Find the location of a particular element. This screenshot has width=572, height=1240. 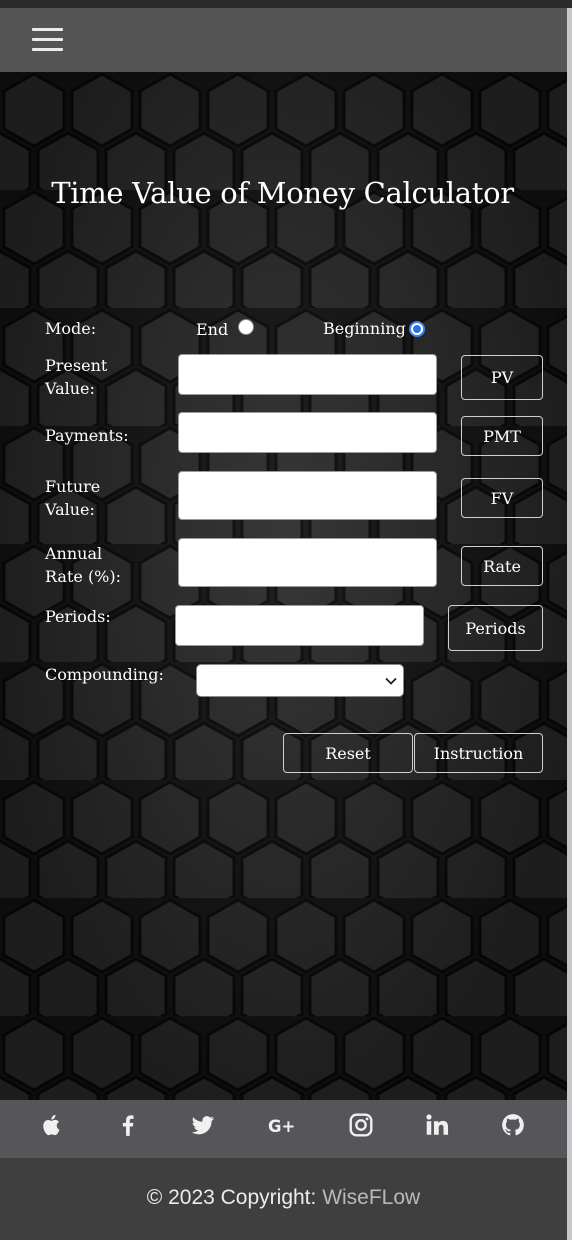

periods-input is located at coordinates (299, 625).